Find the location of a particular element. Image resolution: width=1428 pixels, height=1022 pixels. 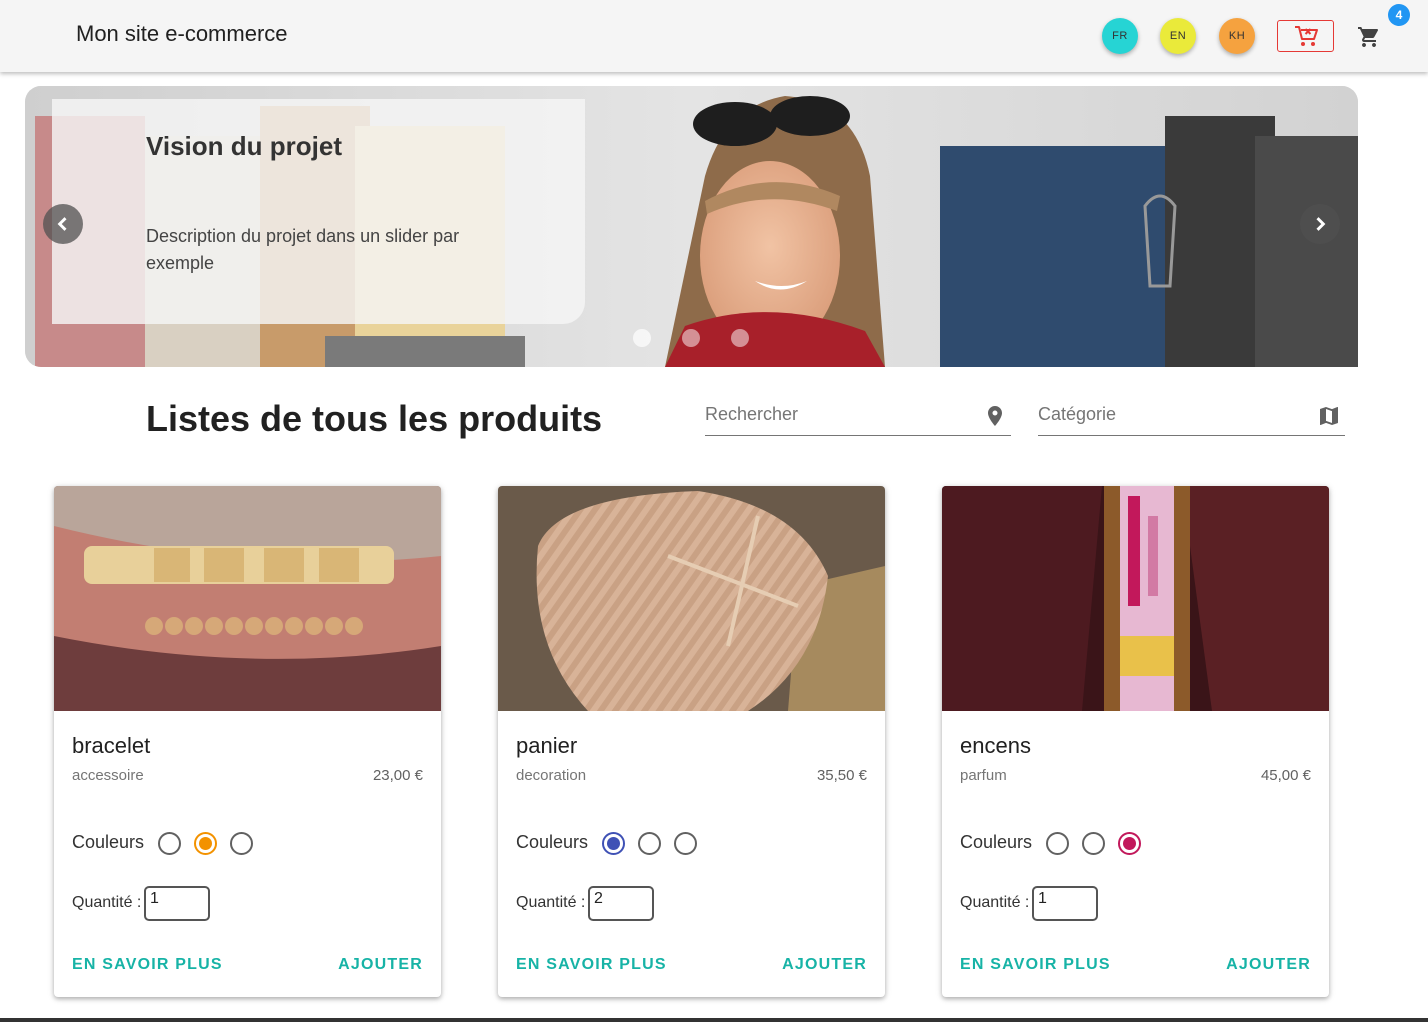

language-kh-button: KH is located at coordinates (1237, 36).